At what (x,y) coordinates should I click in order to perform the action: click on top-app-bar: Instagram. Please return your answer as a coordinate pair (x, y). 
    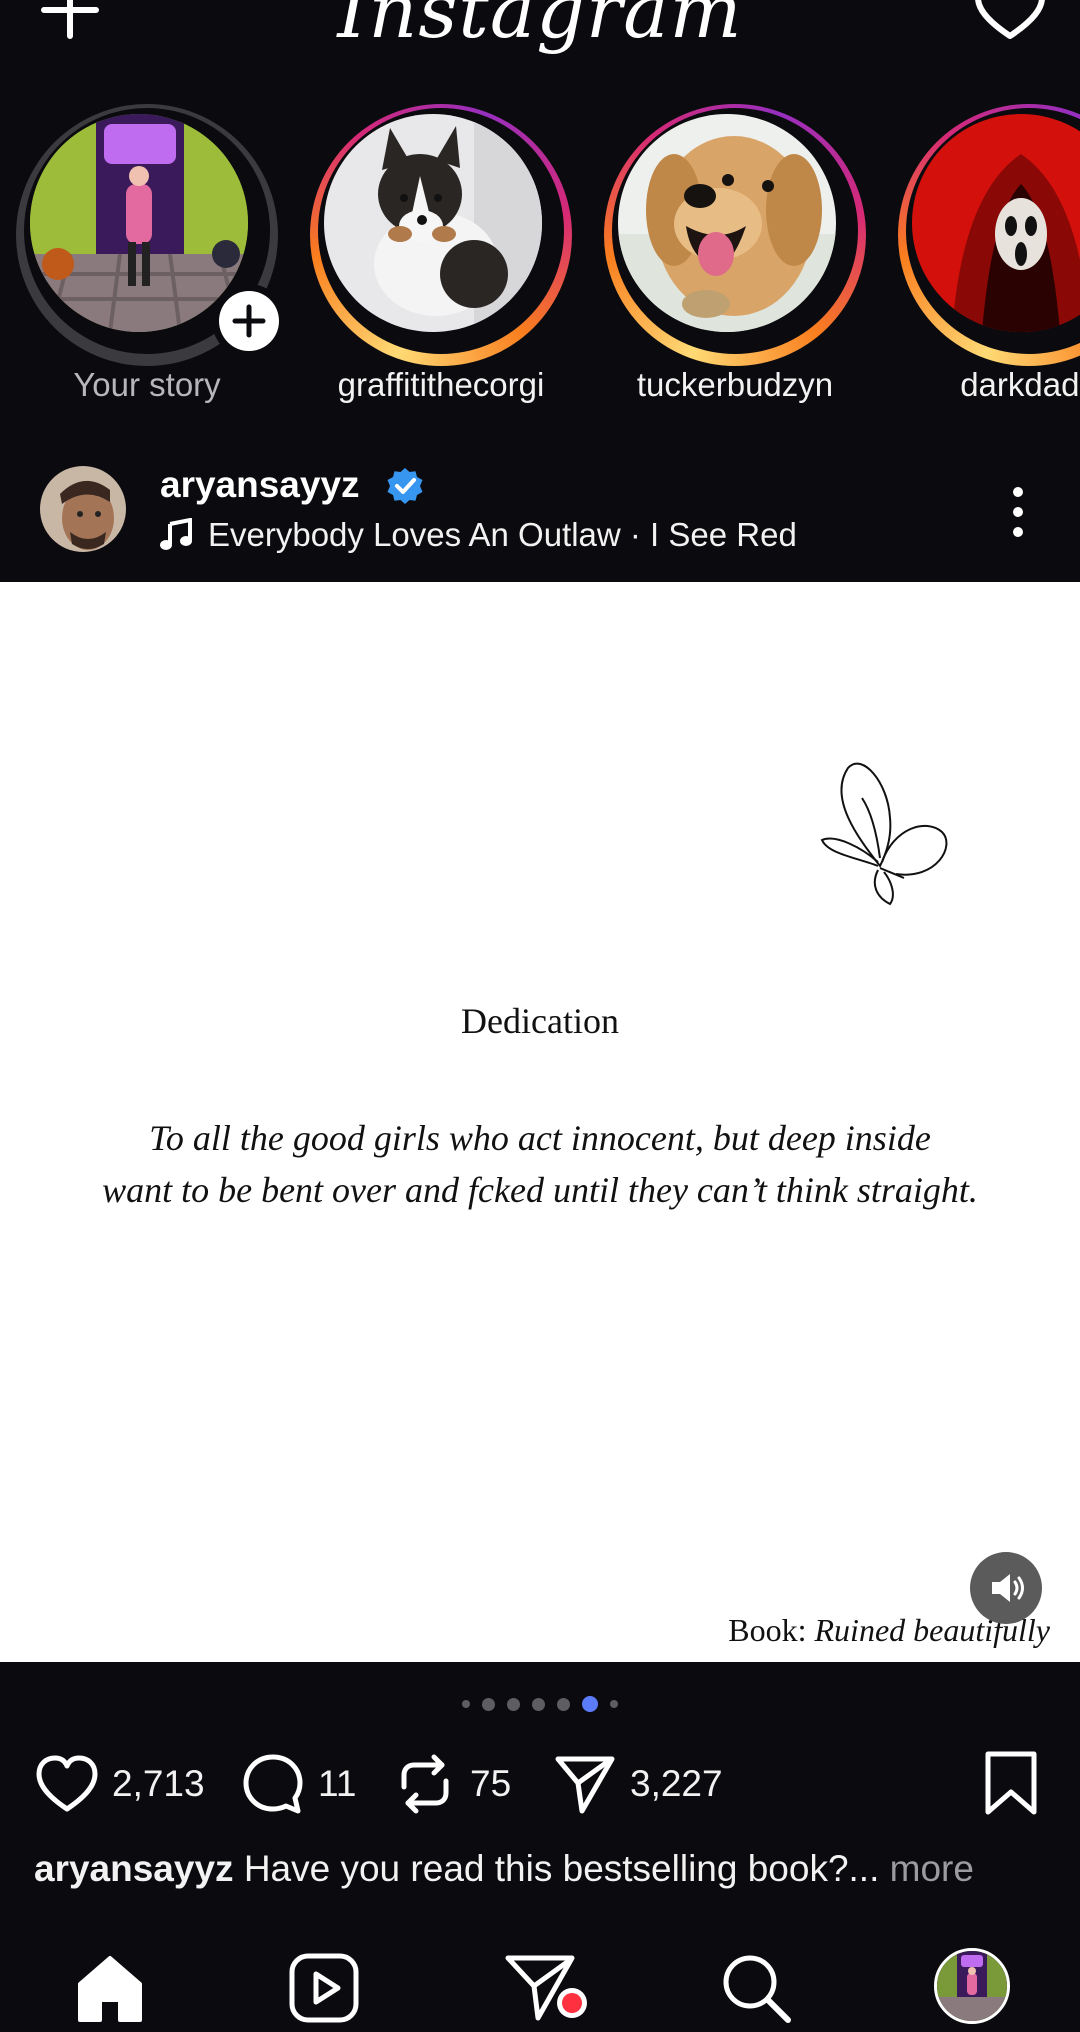
    Looking at the image, I should click on (540, 50).